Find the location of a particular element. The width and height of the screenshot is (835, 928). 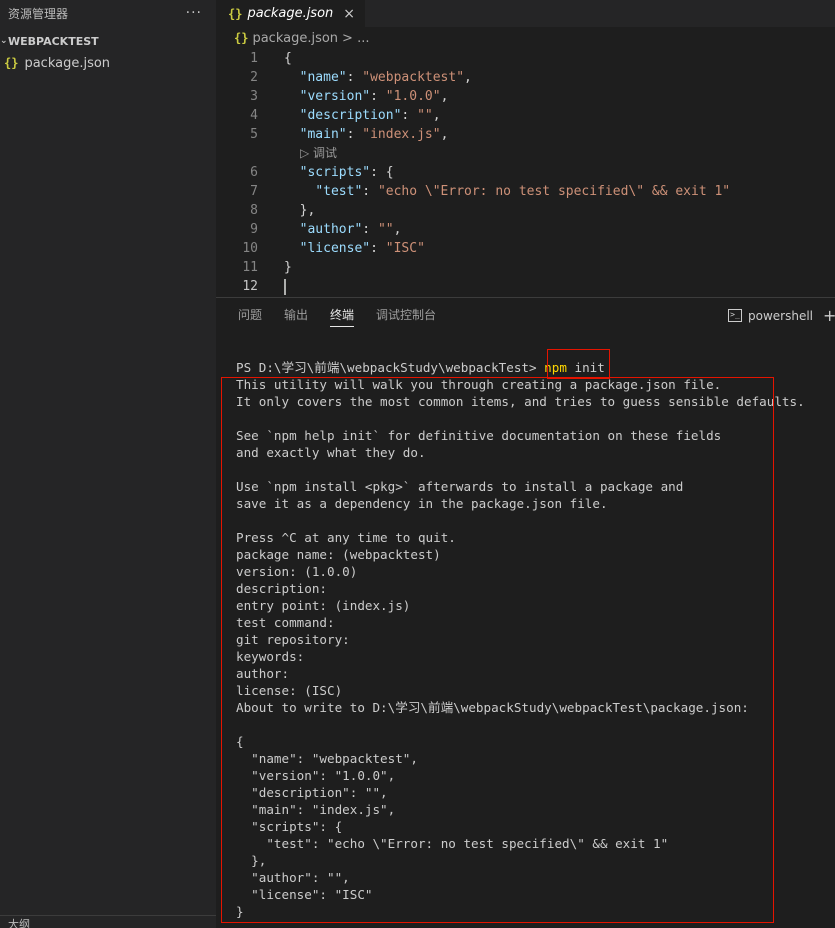

code-line: 4 "description": "", is located at coordinates (525, 115).